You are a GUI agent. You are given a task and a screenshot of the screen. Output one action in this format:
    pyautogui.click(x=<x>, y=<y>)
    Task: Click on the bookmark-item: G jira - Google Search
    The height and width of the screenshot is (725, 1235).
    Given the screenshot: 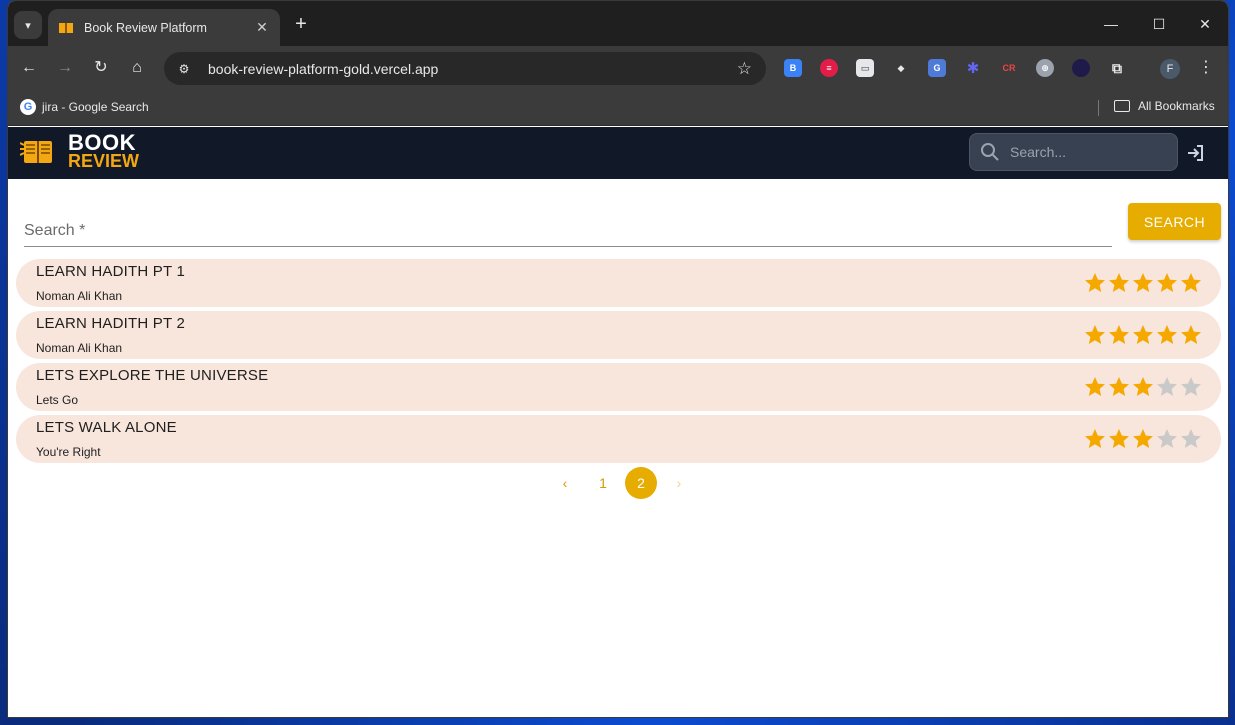 What is the action you would take?
    pyautogui.click(x=84, y=107)
    